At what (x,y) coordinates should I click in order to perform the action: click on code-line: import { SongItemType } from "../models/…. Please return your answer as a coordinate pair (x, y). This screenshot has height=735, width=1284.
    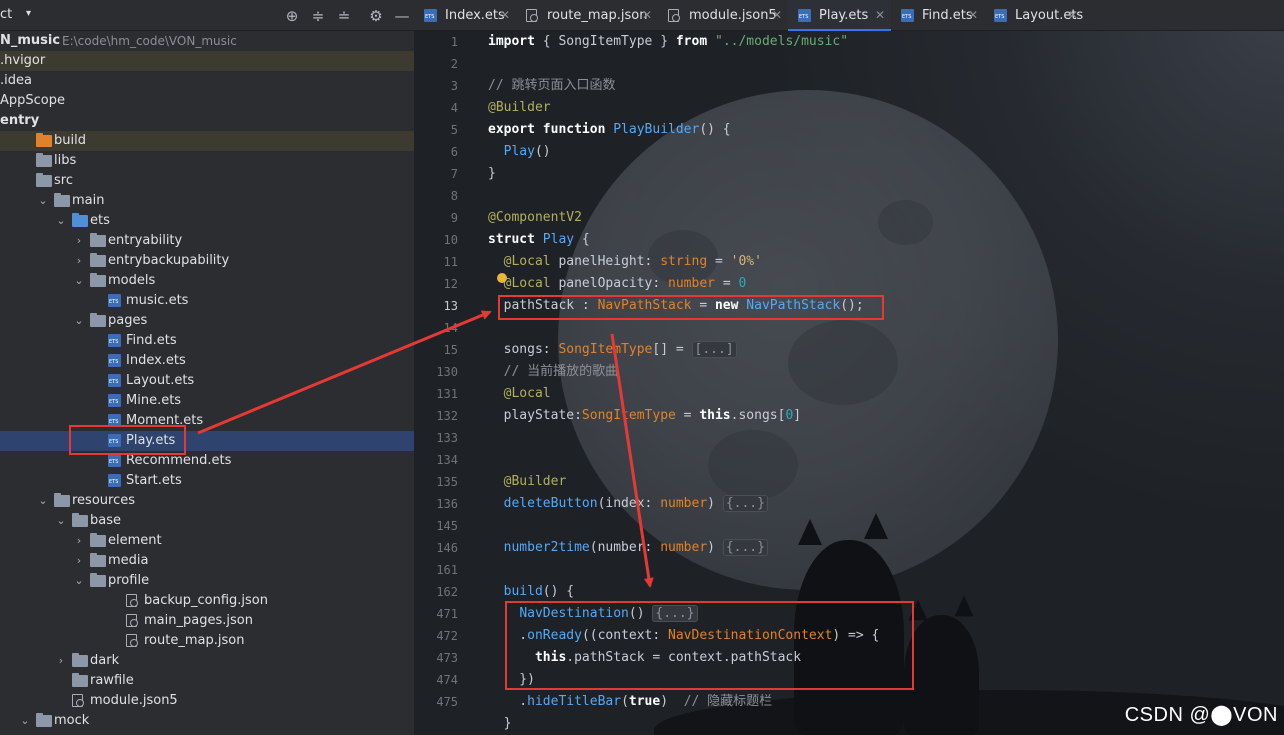
    Looking at the image, I should click on (668, 42).